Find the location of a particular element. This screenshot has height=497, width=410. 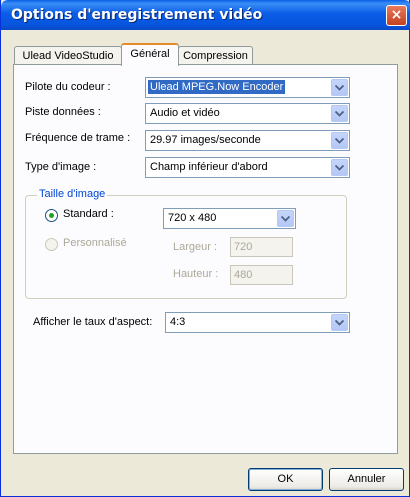

standard-radio is located at coordinates (51, 215).